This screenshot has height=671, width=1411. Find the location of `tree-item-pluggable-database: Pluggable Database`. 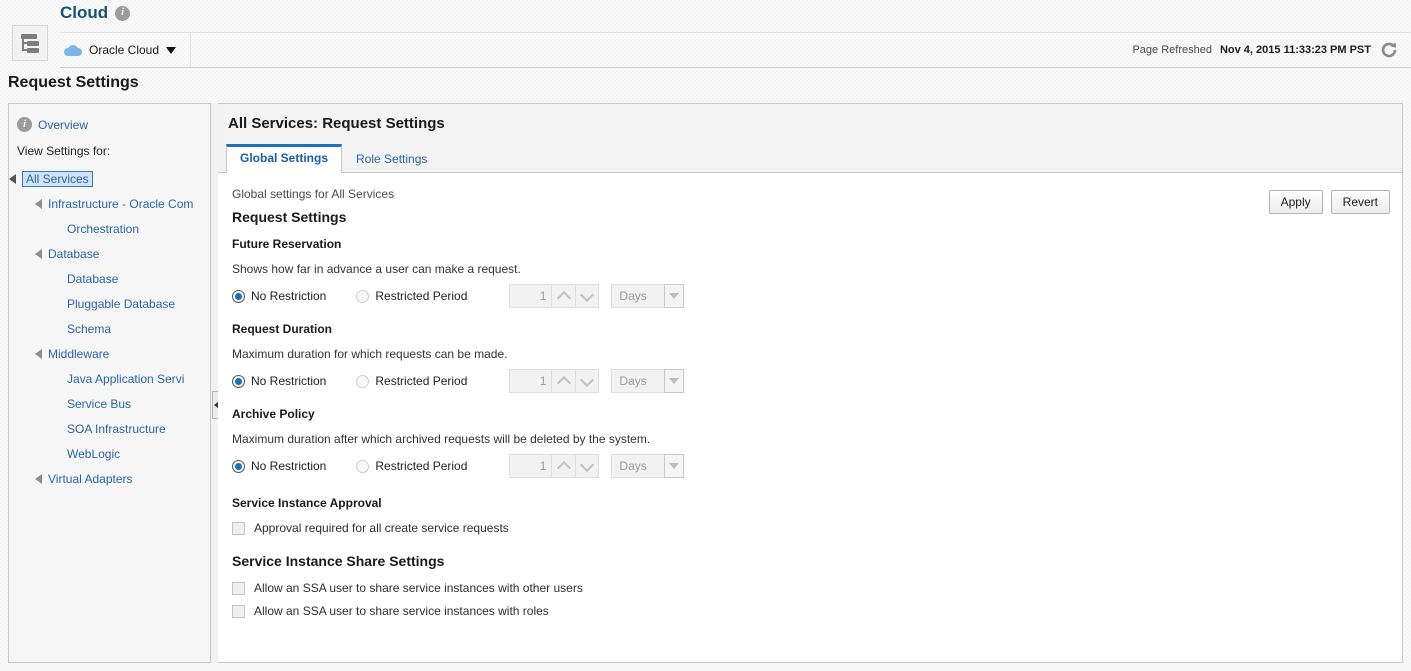

tree-item-pluggable-database: Pluggable Database is located at coordinates (109, 303).